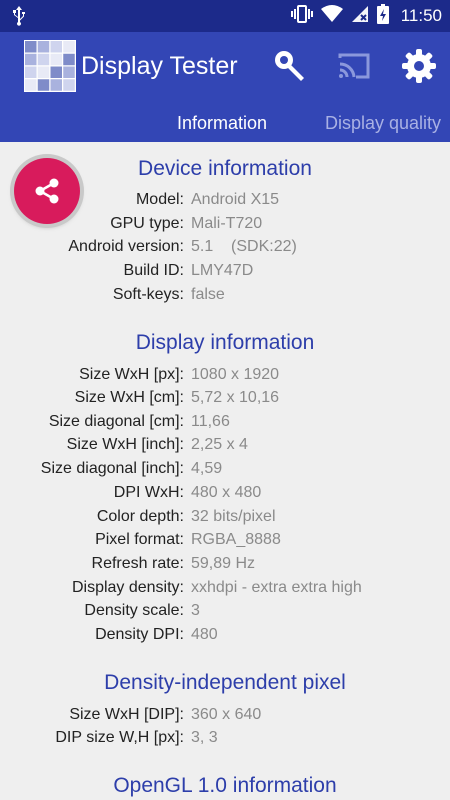 The image size is (450, 800). I want to click on cast-icon, so click(354, 66).